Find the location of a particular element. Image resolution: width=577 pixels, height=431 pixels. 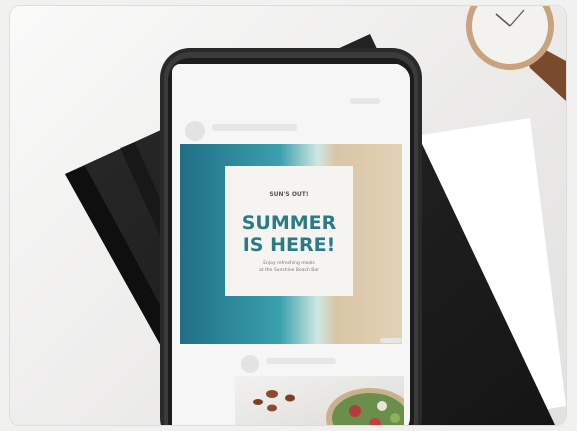

post-kicker: SUN'S OUT! is located at coordinates (288, 194).